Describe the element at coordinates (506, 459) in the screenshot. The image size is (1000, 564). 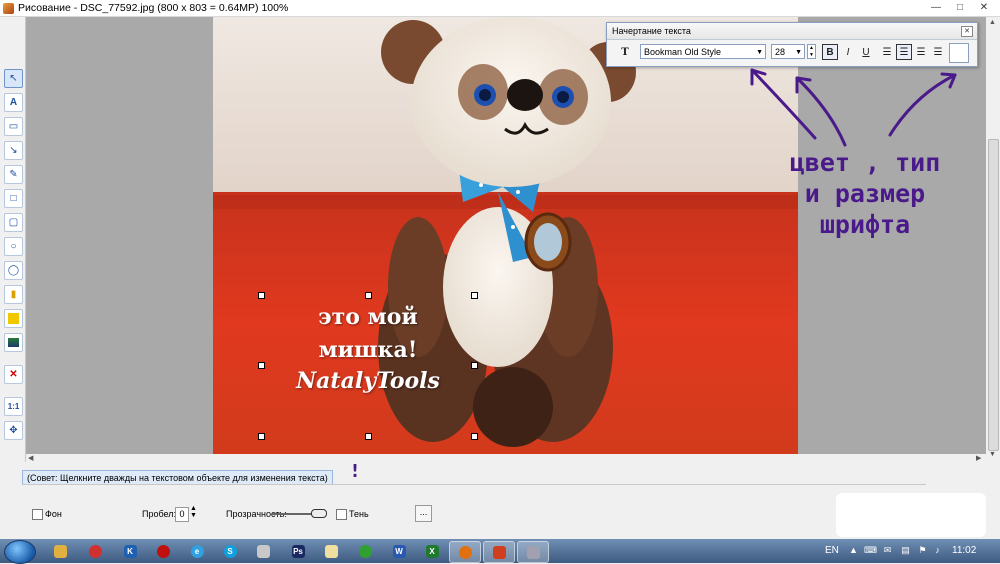
I see `horizontal-scrollbar: ◀ ▶` at that location.